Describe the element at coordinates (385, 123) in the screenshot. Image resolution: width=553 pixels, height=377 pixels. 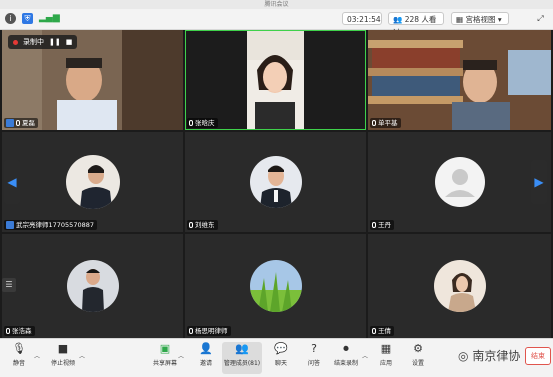
I see `participant-label: 单平基` at that location.